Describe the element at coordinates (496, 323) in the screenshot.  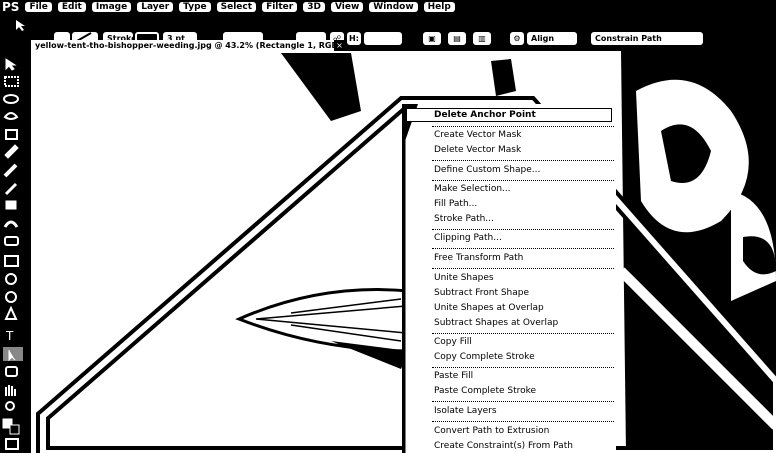
I see `ctx-subtract-shapes-at-overlap: Subtract Shapes at Overlap` at that location.